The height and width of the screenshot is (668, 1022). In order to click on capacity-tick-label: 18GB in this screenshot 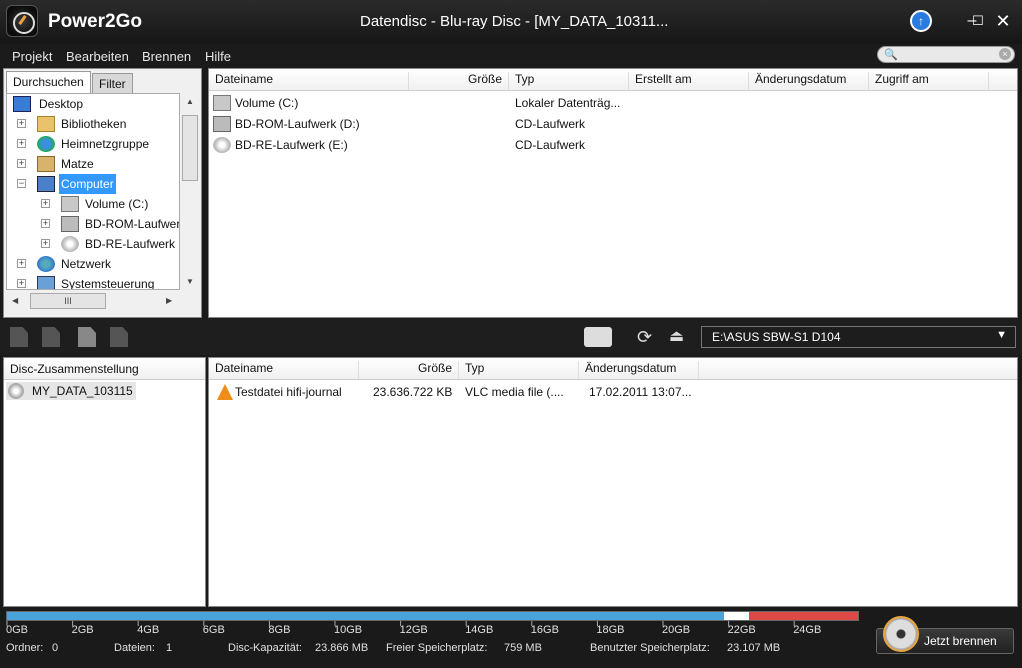, I will do `click(610, 630)`.